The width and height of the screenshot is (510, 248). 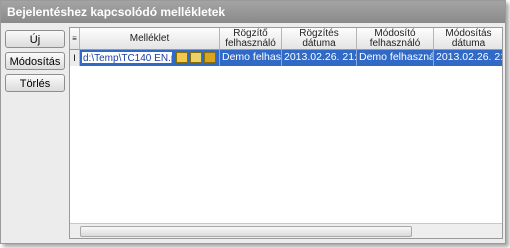 I want to click on column-header-recorded-by: Rögzítő felhasználó, so click(x=251, y=39).